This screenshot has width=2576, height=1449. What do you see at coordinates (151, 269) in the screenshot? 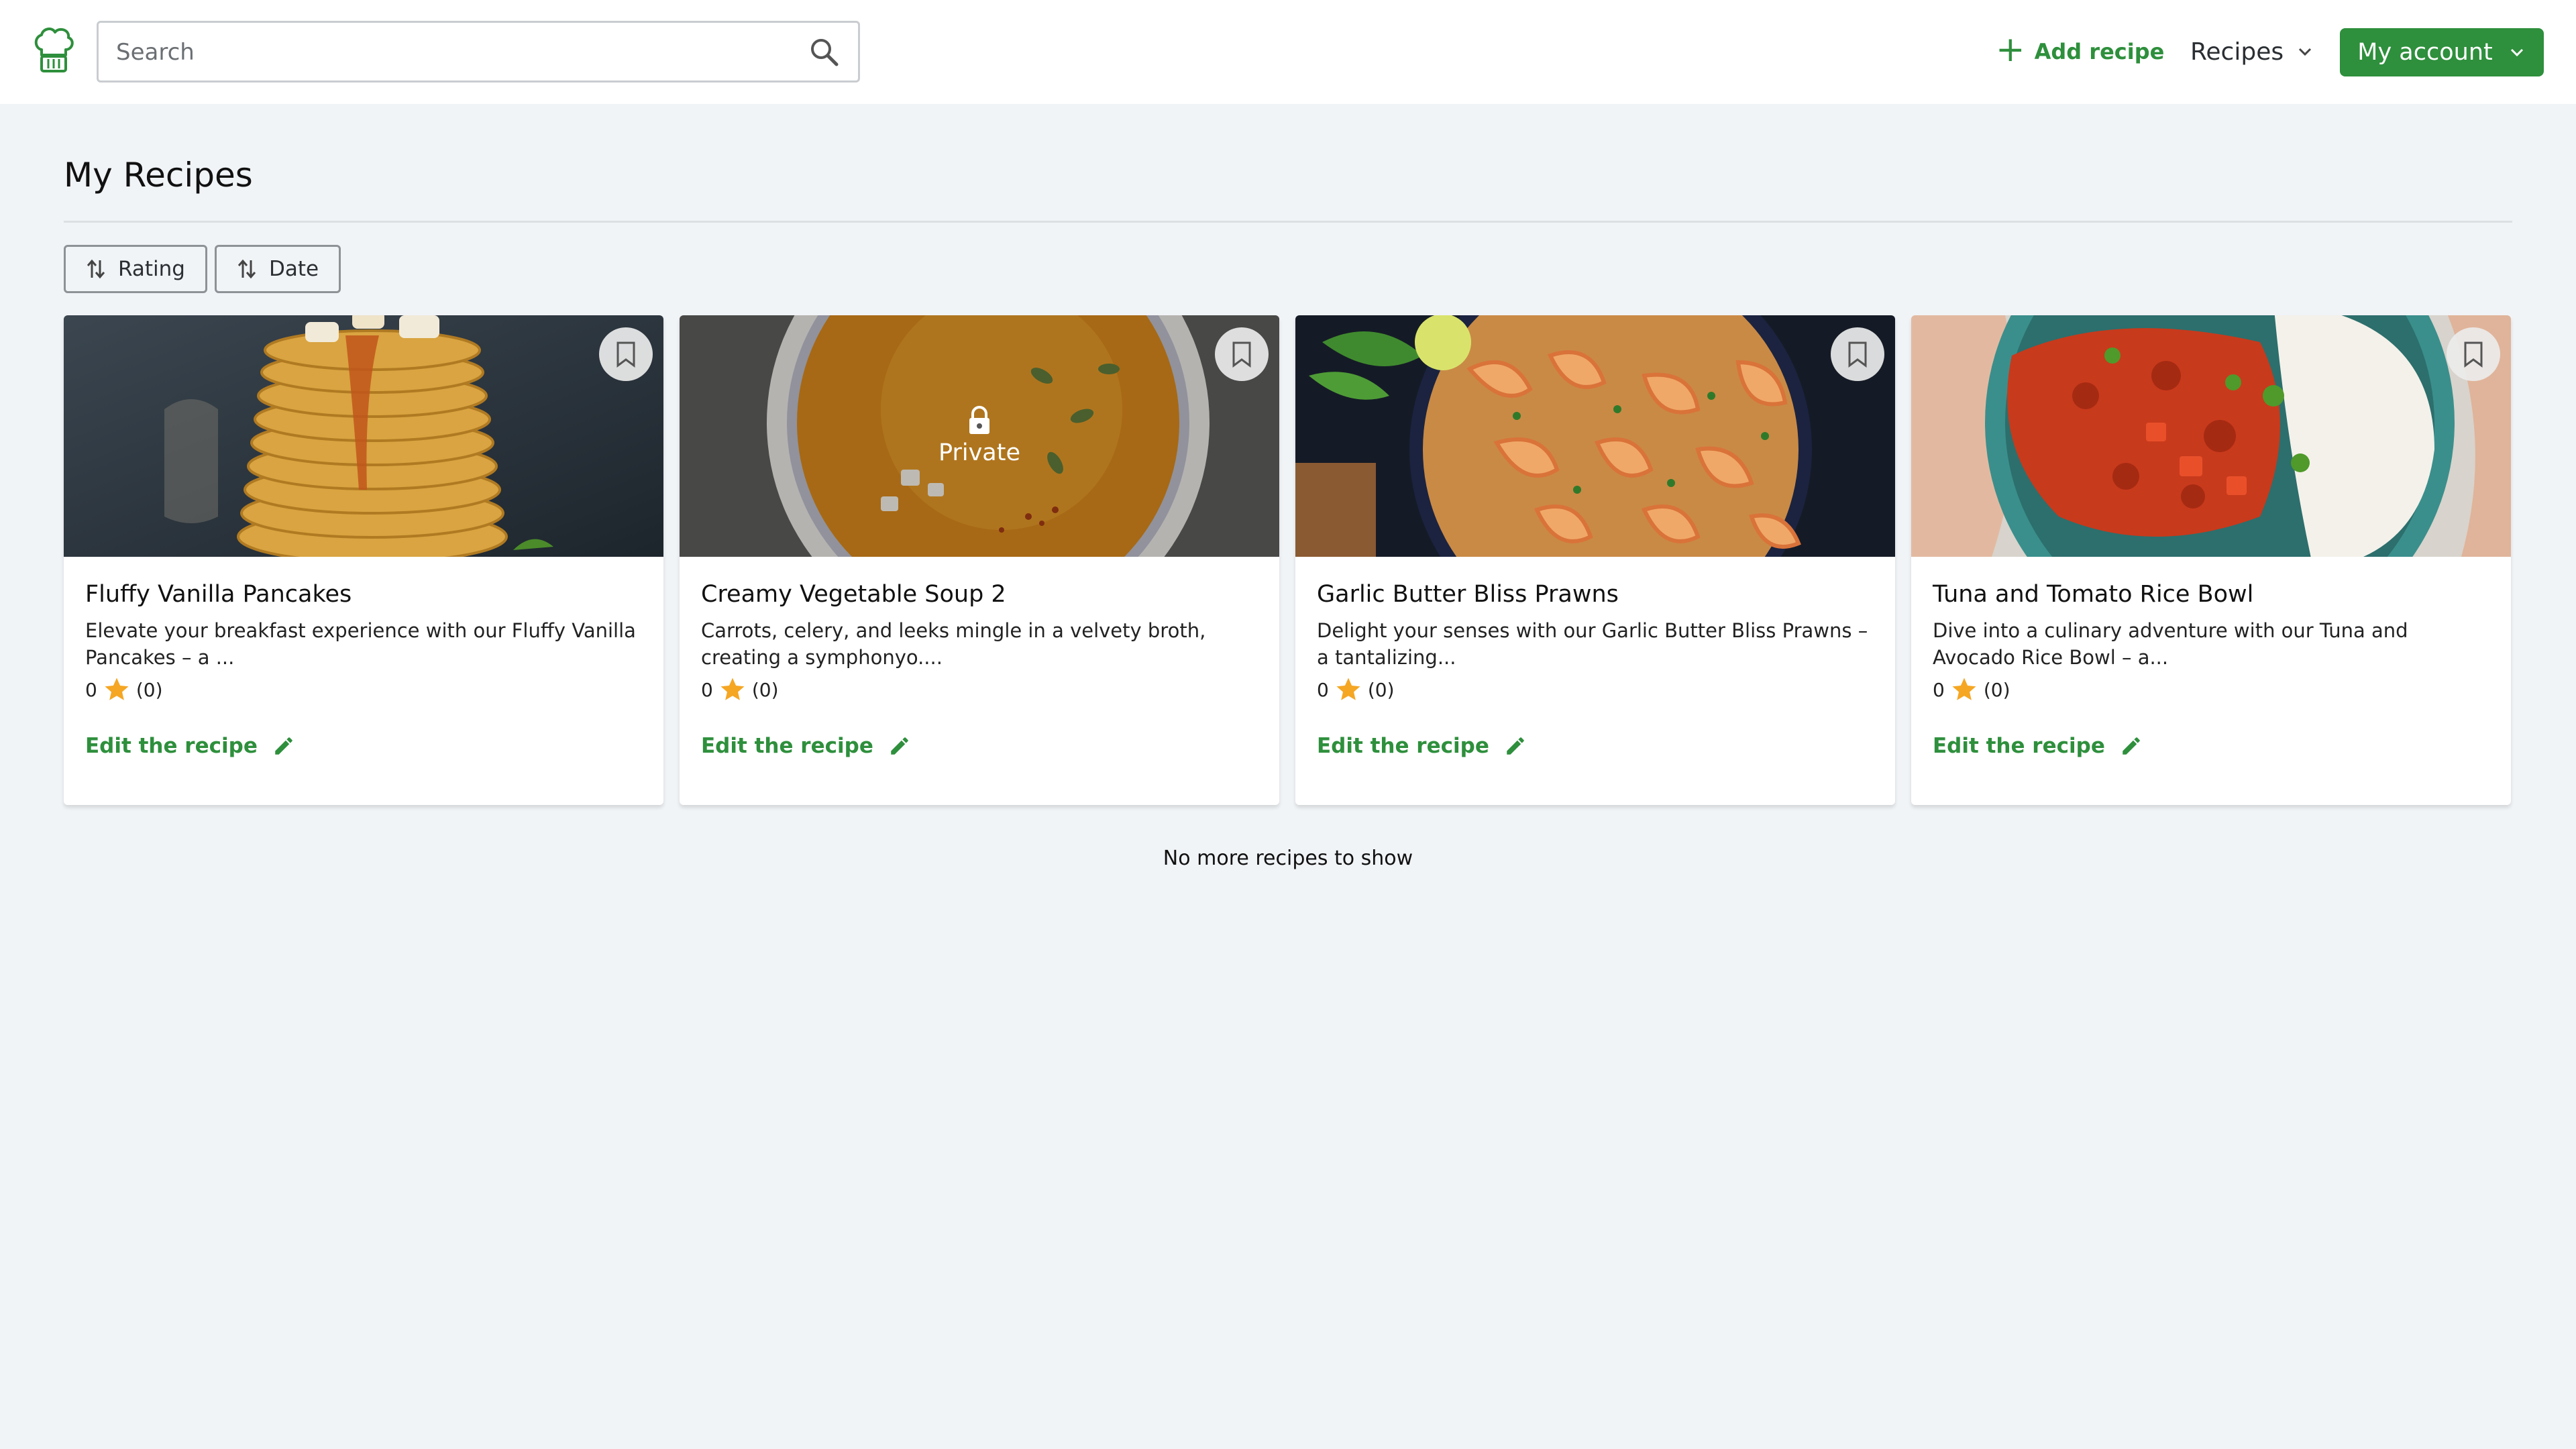
I see `sort-rating-label: Rating` at bounding box center [151, 269].